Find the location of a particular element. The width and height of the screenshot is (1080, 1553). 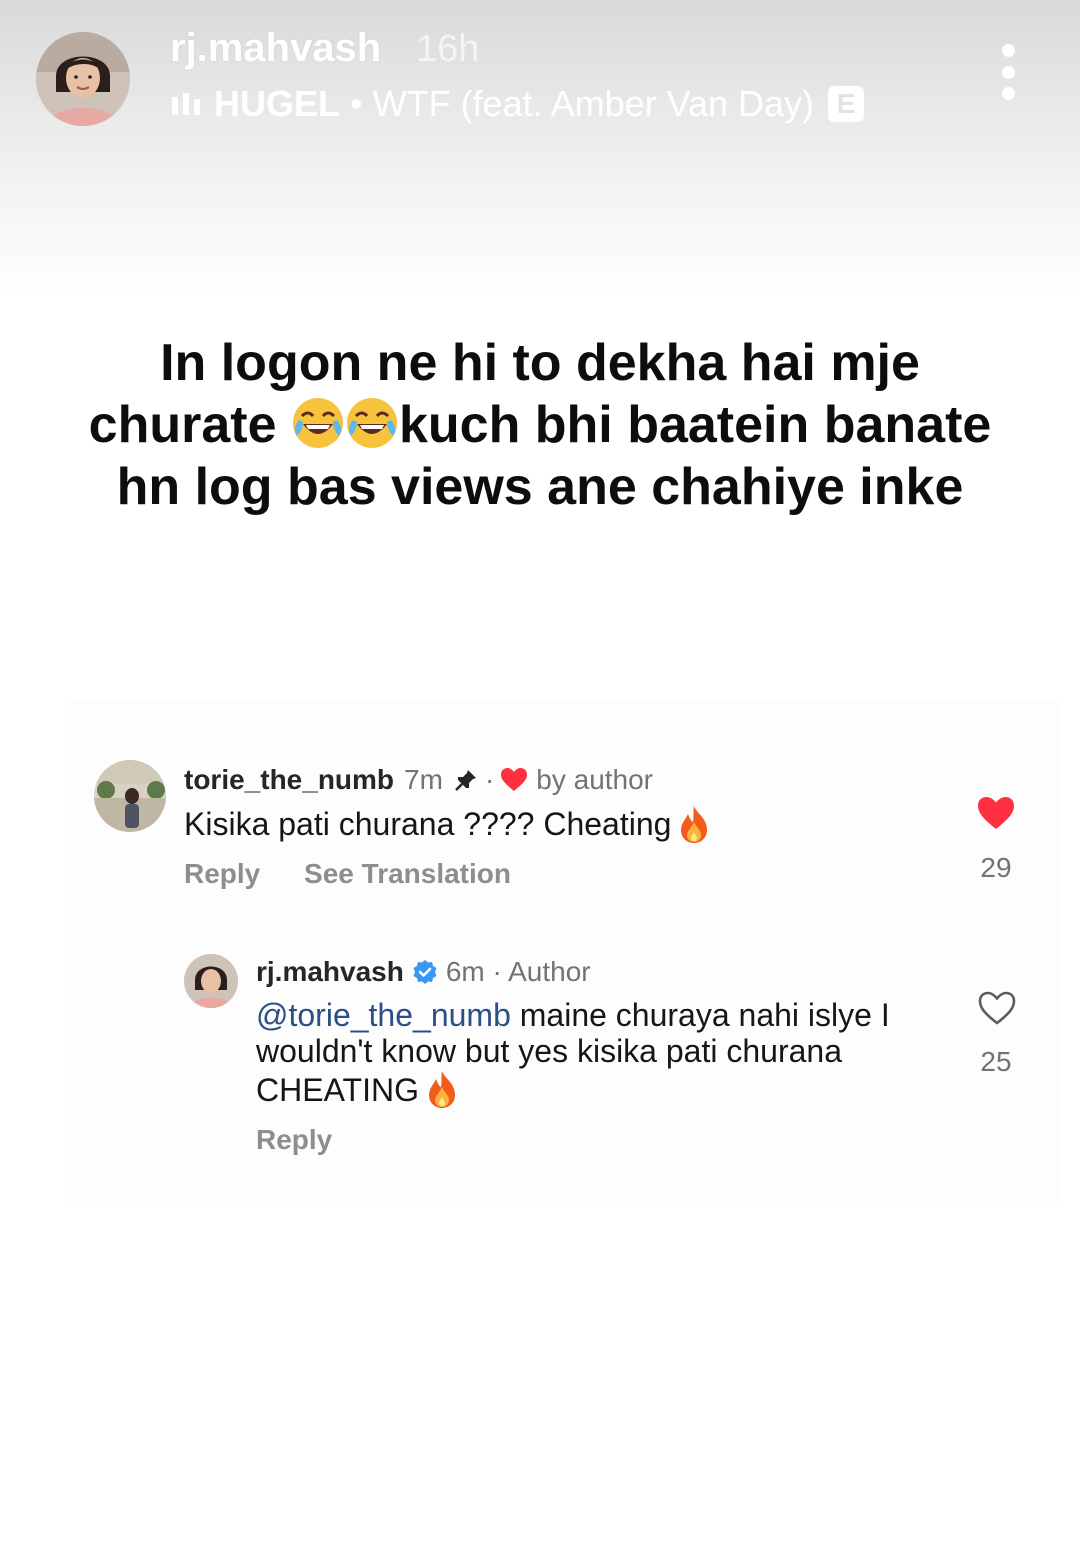

verified-badge-icon is located at coordinates (425, 972).